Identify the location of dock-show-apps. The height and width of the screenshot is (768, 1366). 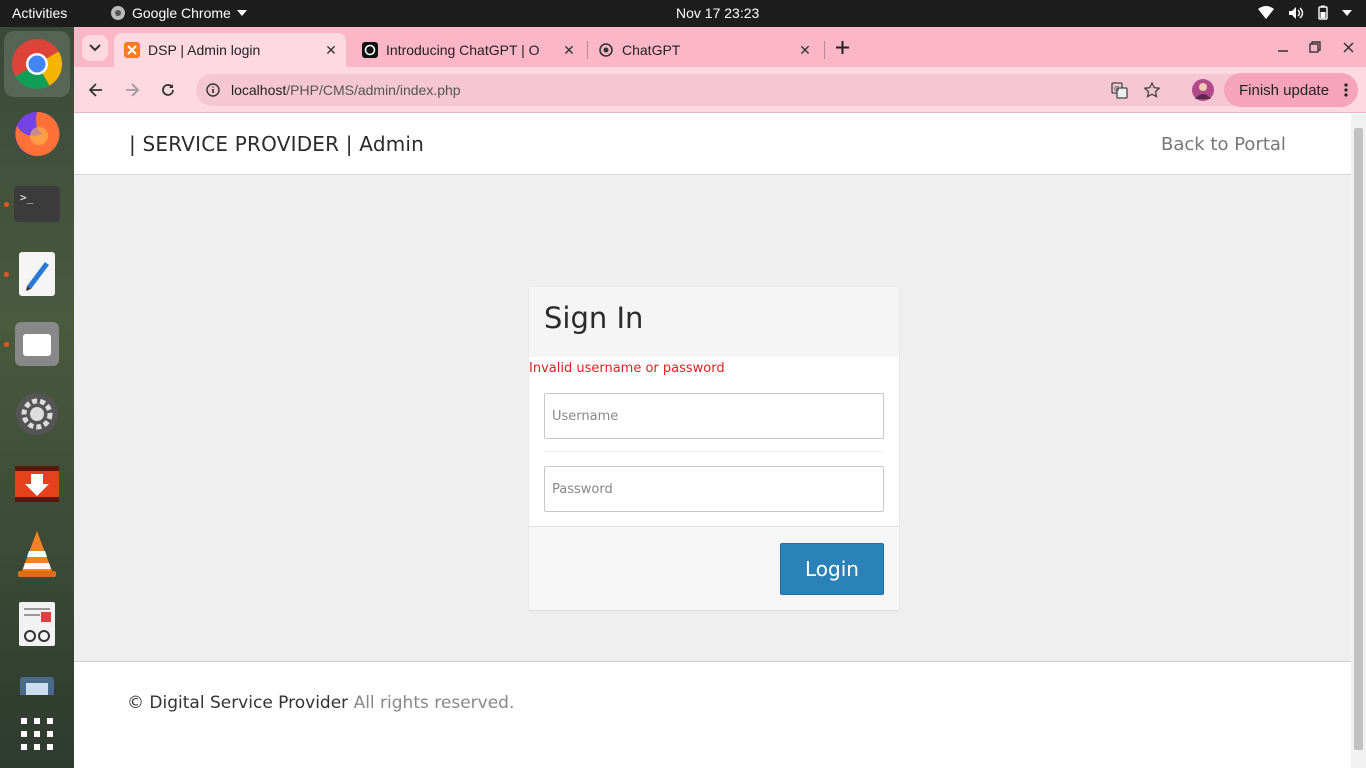
(37, 734).